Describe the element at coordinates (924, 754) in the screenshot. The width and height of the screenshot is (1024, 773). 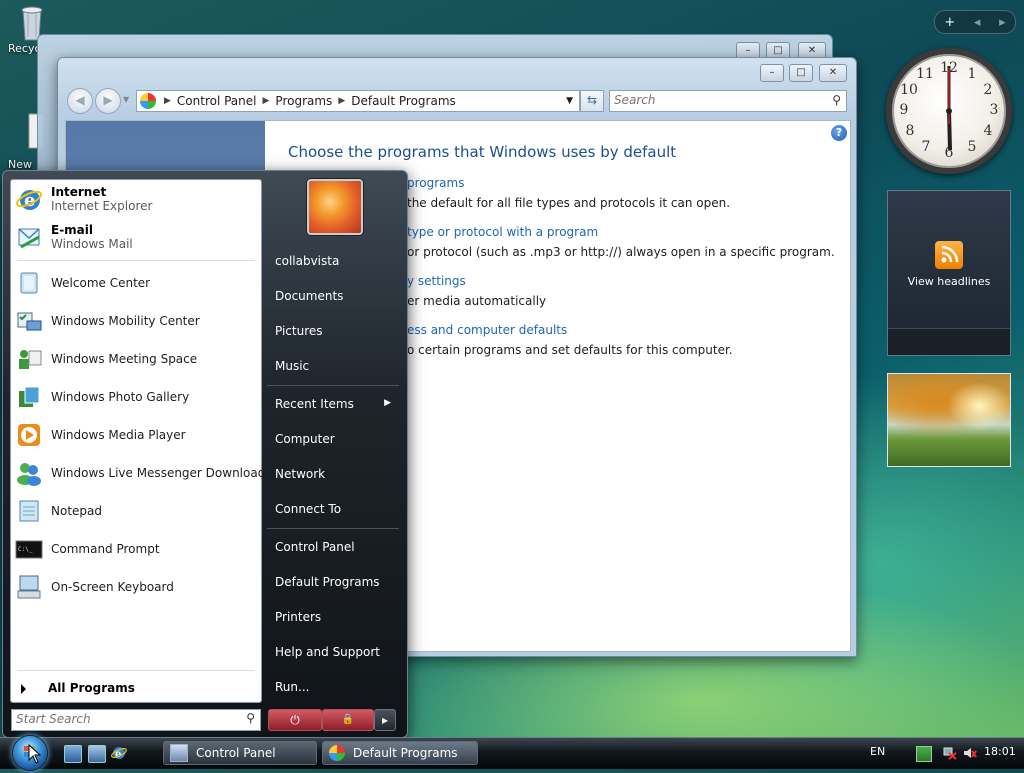
I see `tray-update-icon` at that location.